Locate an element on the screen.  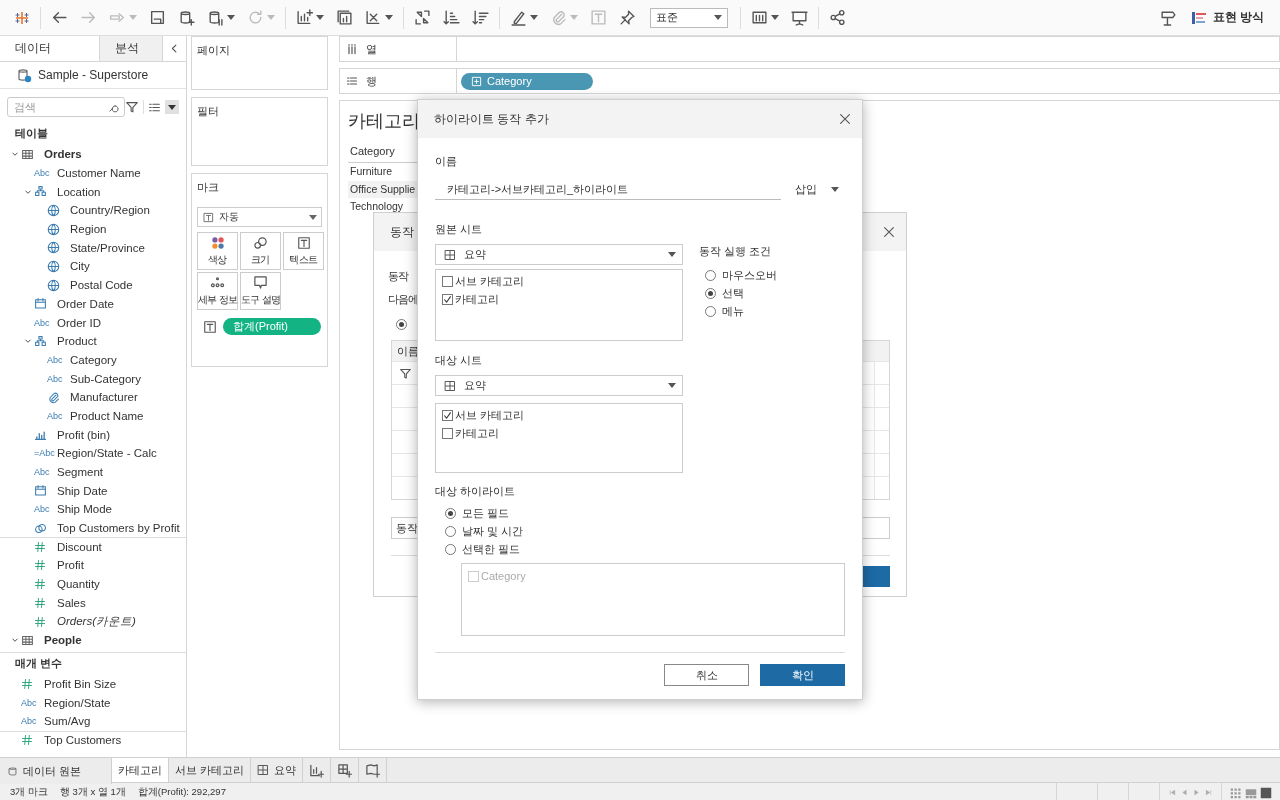
field-item: Profit Bin Size is located at coordinates (80, 683).